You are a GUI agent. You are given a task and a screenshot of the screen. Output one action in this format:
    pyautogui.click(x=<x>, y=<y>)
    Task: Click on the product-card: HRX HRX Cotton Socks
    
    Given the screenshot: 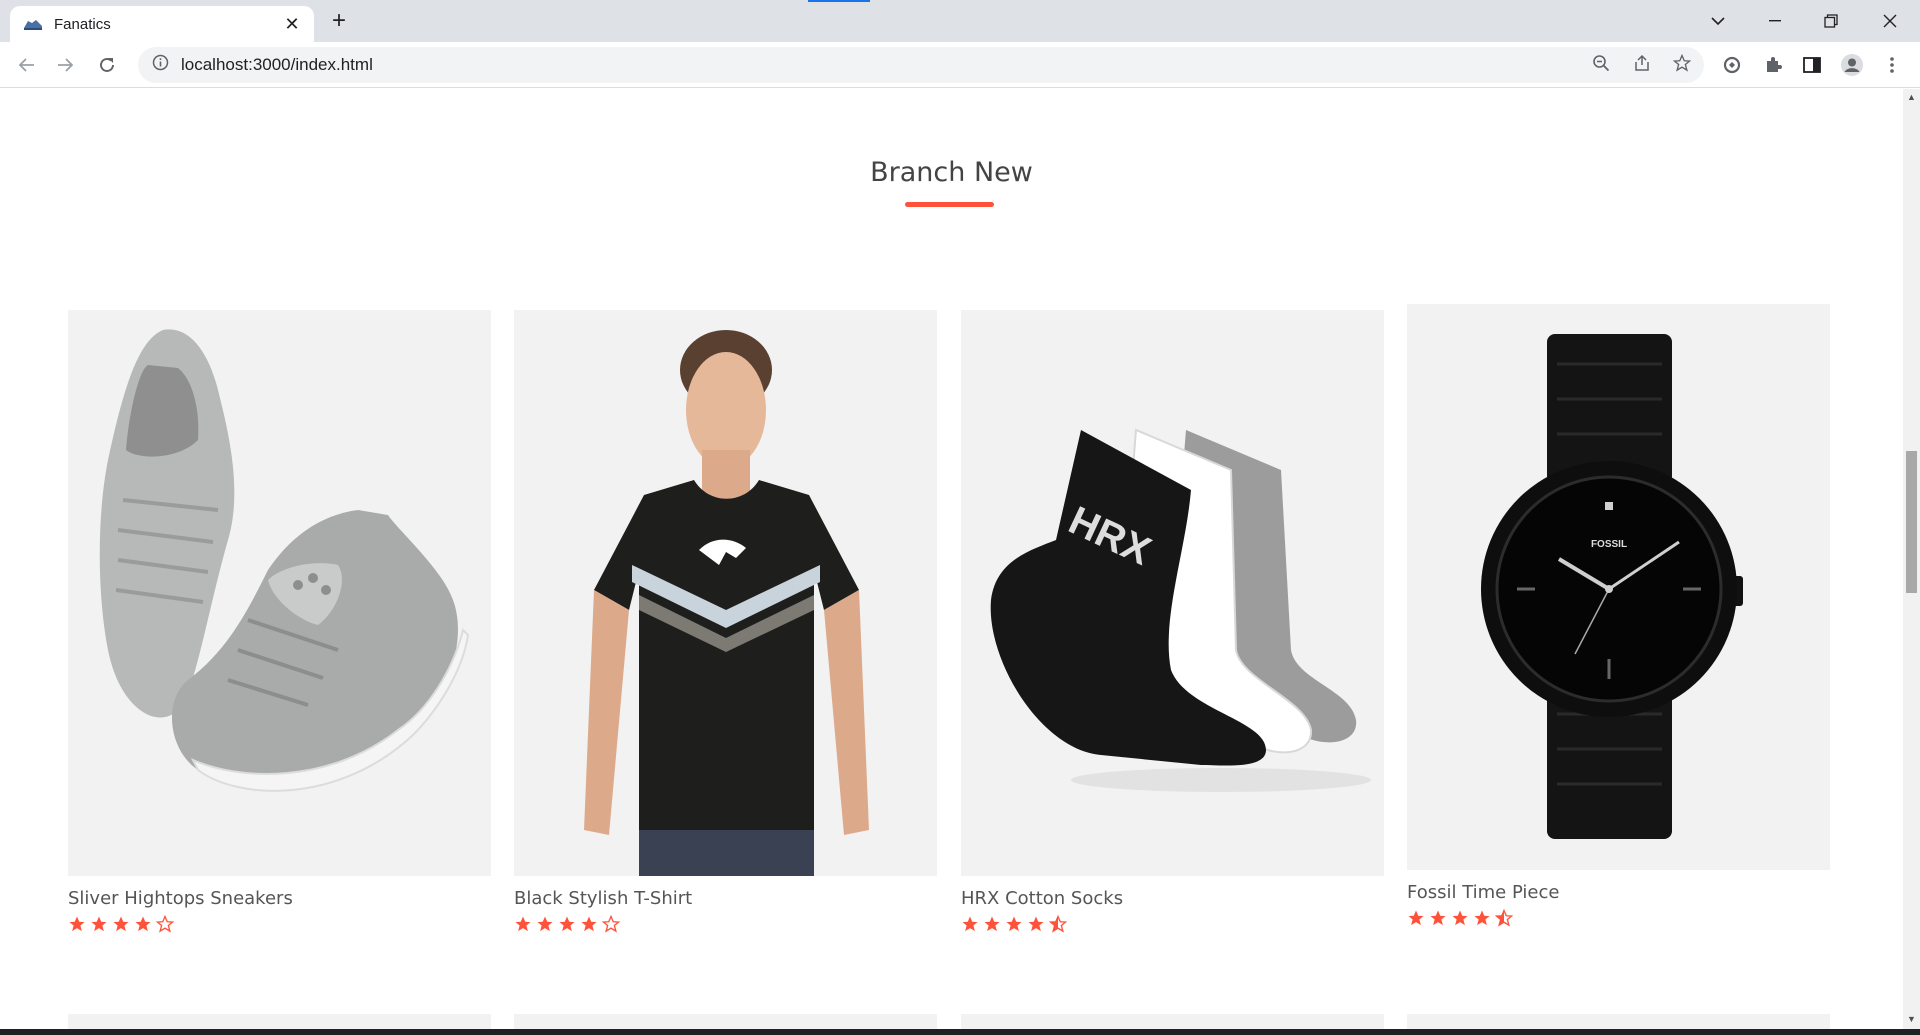 What is the action you would take?
    pyautogui.click(x=1172, y=621)
    